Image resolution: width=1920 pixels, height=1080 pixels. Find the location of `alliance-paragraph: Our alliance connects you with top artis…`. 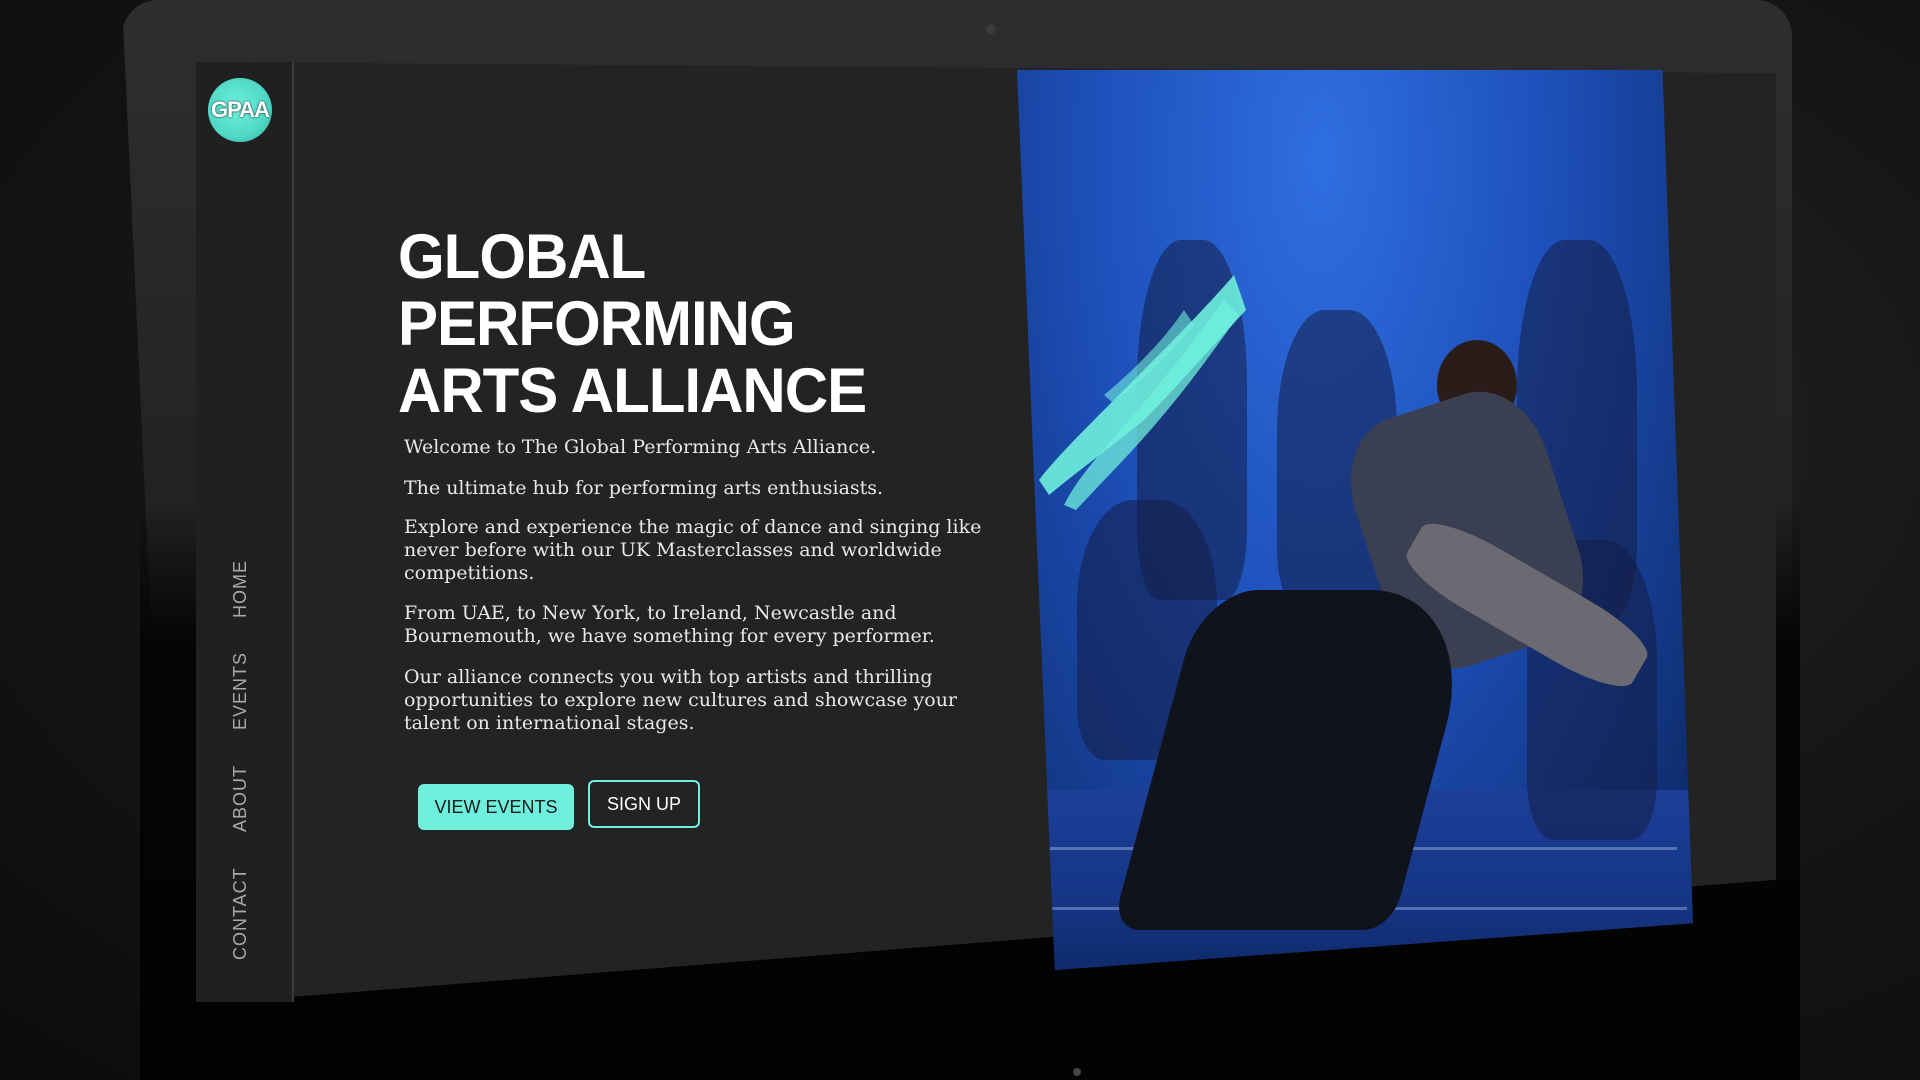

alliance-paragraph: Our alliance connects you with top artis… is located at coordinates (681, 700).